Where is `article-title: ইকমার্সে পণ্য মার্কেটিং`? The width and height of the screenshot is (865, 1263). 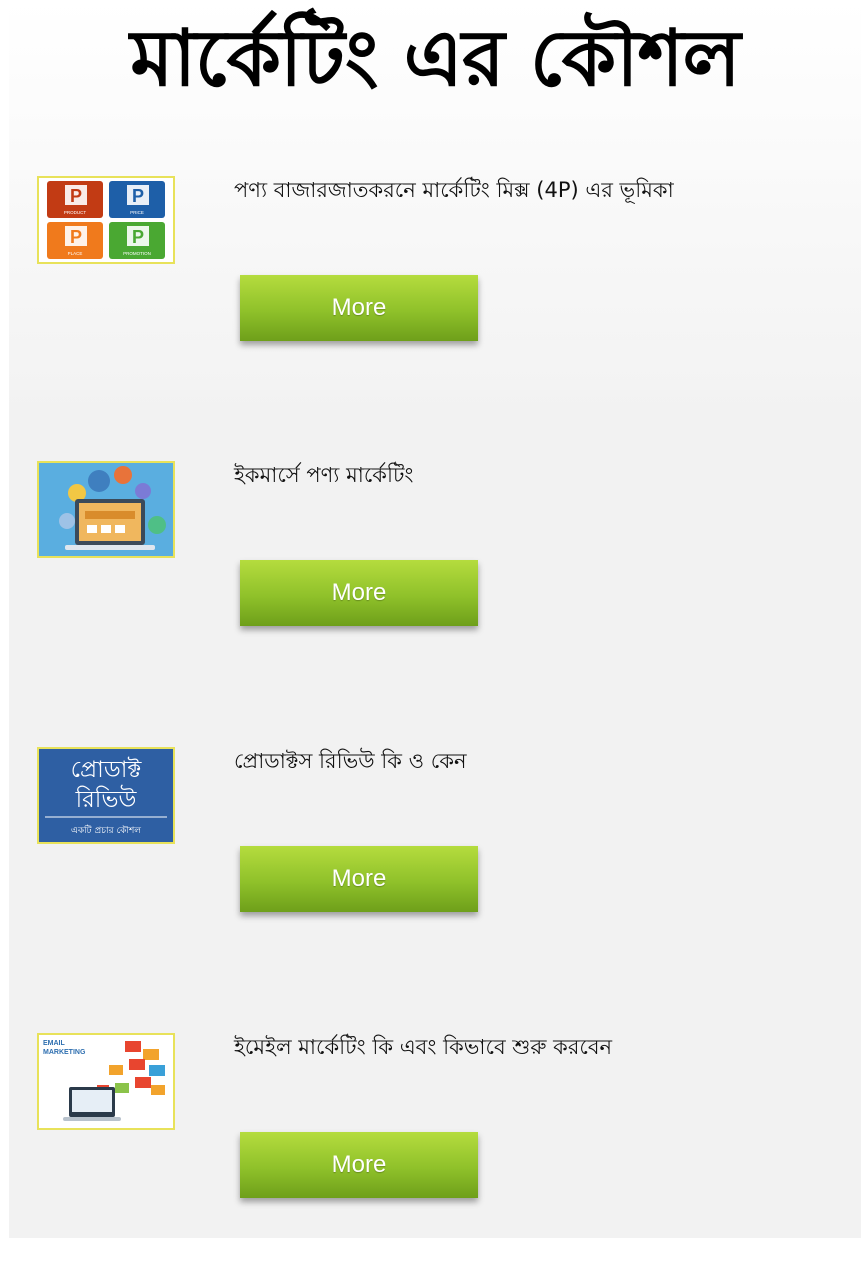
article-title: ইকমার্সে পণ্য মার্কেটিং is located at coordinates (544, 475).